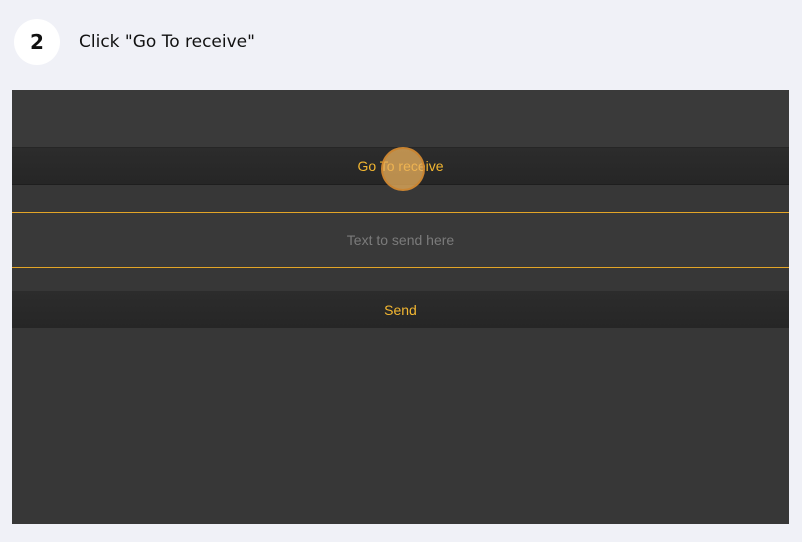 The height and width of the screenshot is (542, 802). I want to click on text-to-send-input, so click(400, 240).